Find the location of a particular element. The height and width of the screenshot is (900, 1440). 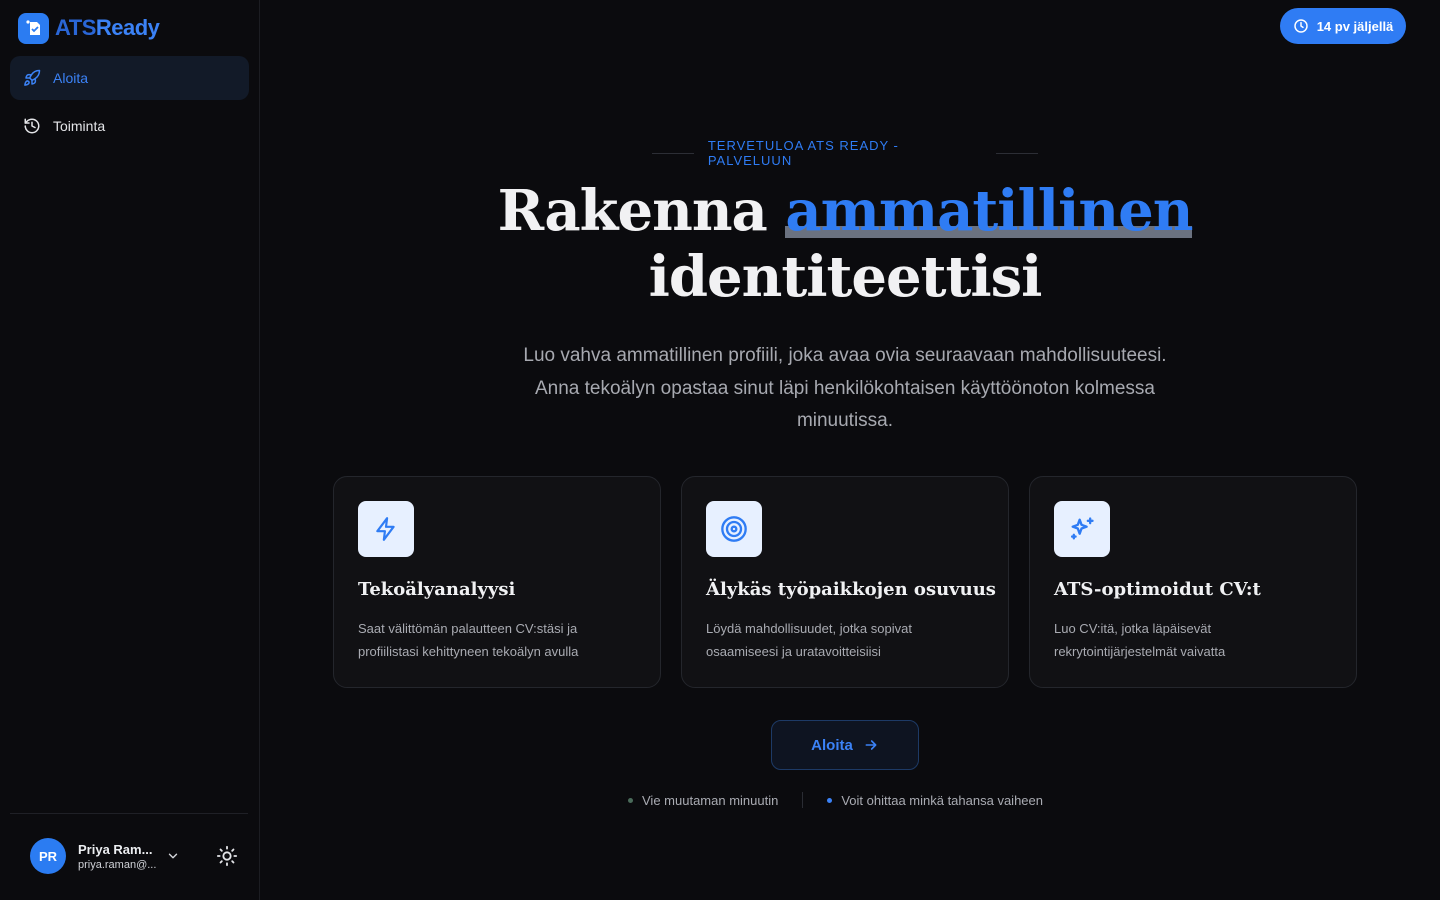

feature-title: ATS-optimoidut CV:t is located at coordinates (1157, 589).